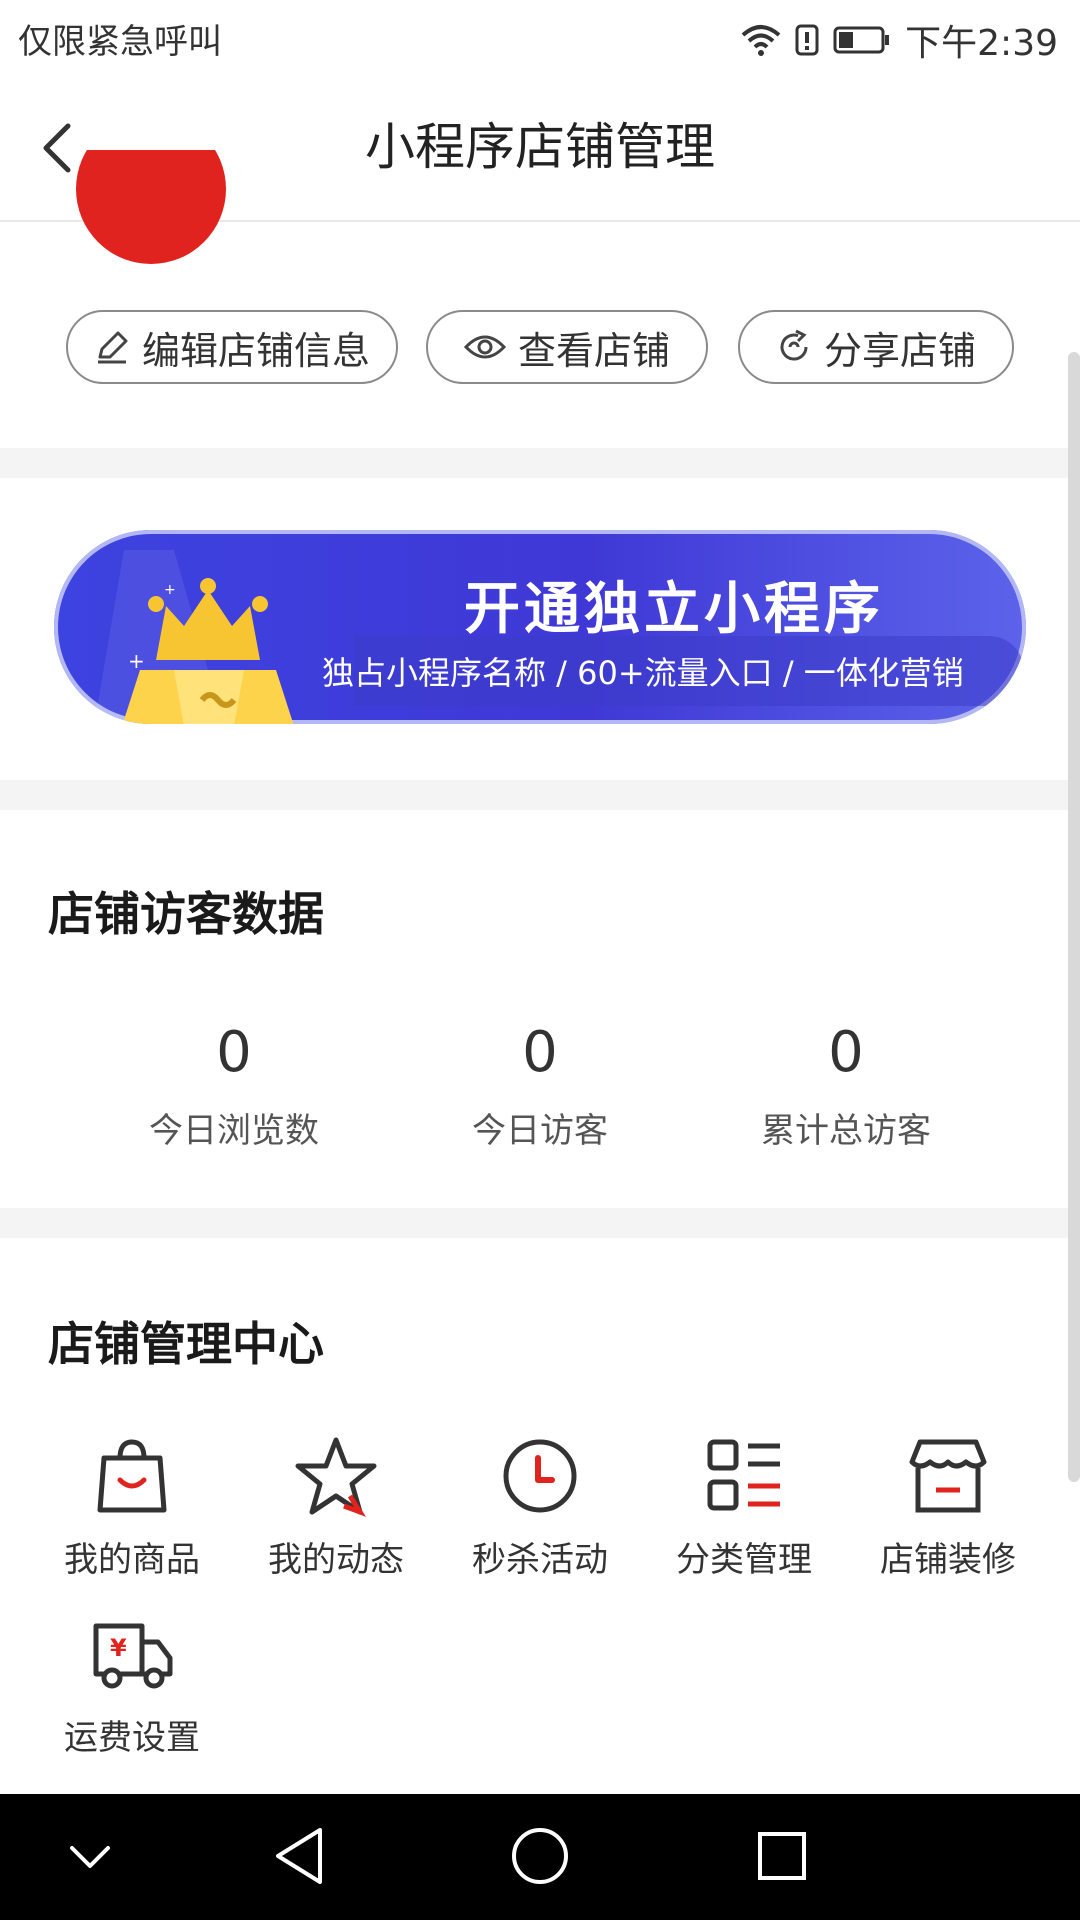  I want to click on star-icon, so click(336, 1476).